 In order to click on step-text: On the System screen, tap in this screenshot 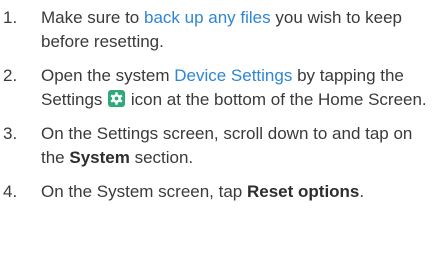, I will do `click(144, 191)`.